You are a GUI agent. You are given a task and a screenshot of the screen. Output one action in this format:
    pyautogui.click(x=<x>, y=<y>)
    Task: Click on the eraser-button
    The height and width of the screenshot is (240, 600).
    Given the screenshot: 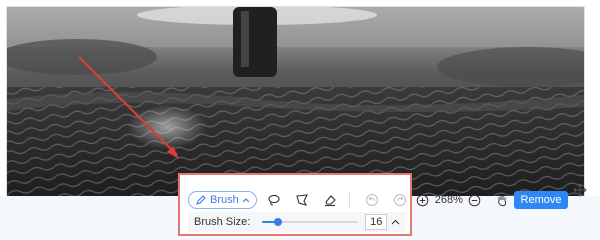 What is the action you would take?
    pyautogui.click(x=330, y=200)
    